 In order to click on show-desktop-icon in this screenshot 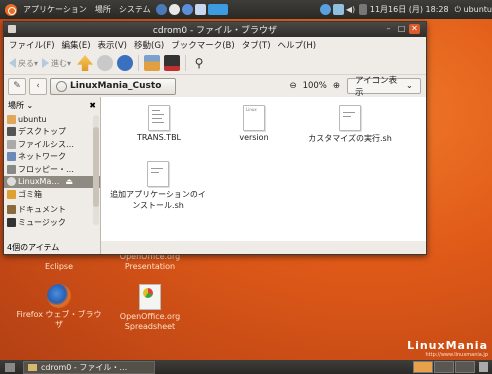, I will do `click(10, 367)`.